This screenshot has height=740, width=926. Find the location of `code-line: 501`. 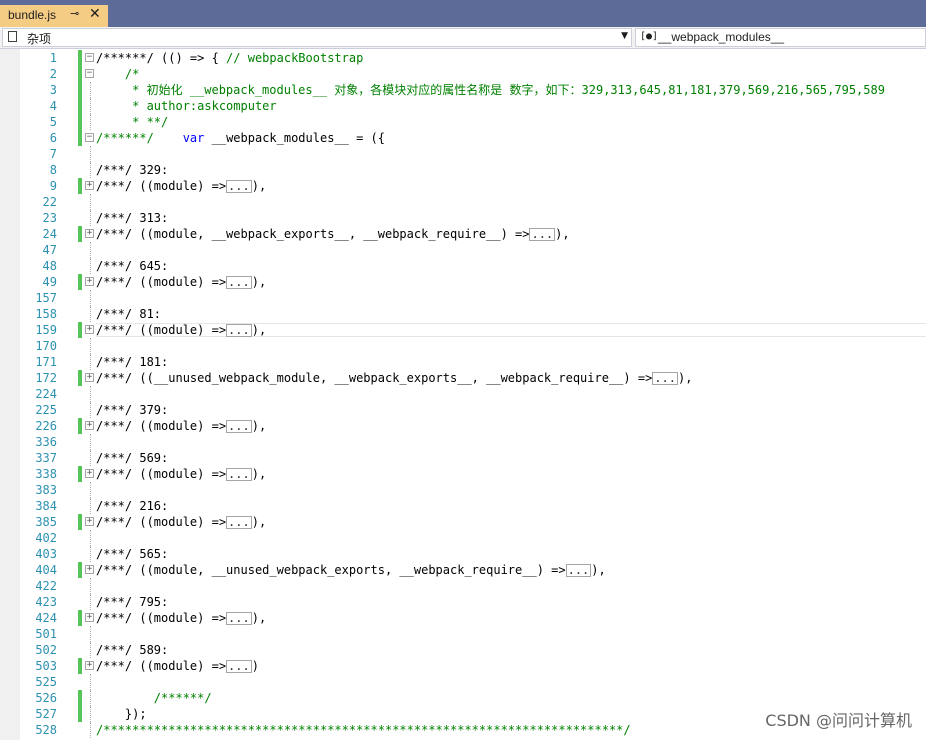

code-line: 501 is located at coordinates (463, 634).